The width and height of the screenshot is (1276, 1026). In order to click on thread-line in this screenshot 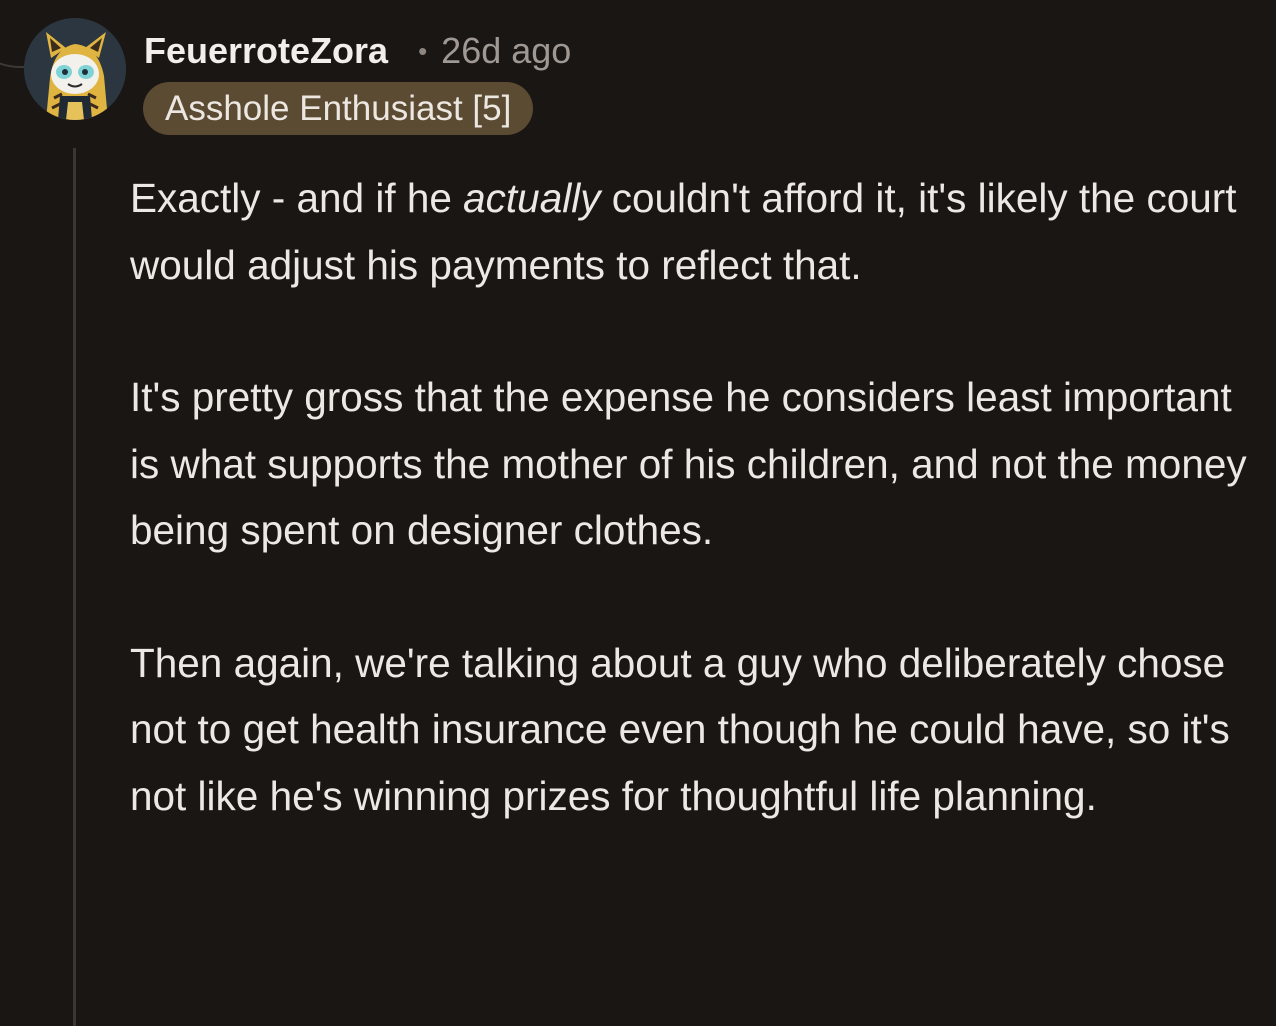, I will do `click(74, 587)`.